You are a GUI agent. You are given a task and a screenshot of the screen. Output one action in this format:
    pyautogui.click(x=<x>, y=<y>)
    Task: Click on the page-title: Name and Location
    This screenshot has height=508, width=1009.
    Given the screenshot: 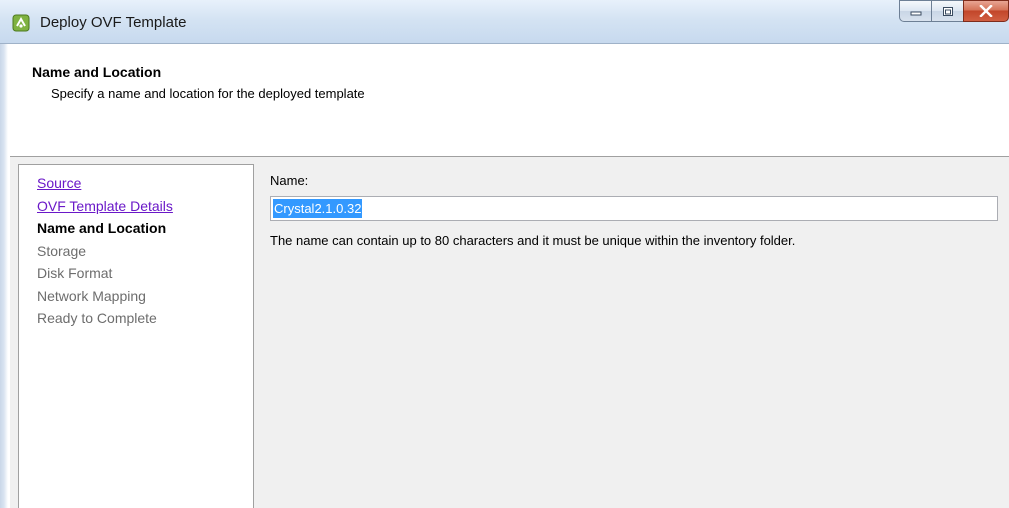 What is the action you would take?
    pyautogui.click(x=97, y=72)
    